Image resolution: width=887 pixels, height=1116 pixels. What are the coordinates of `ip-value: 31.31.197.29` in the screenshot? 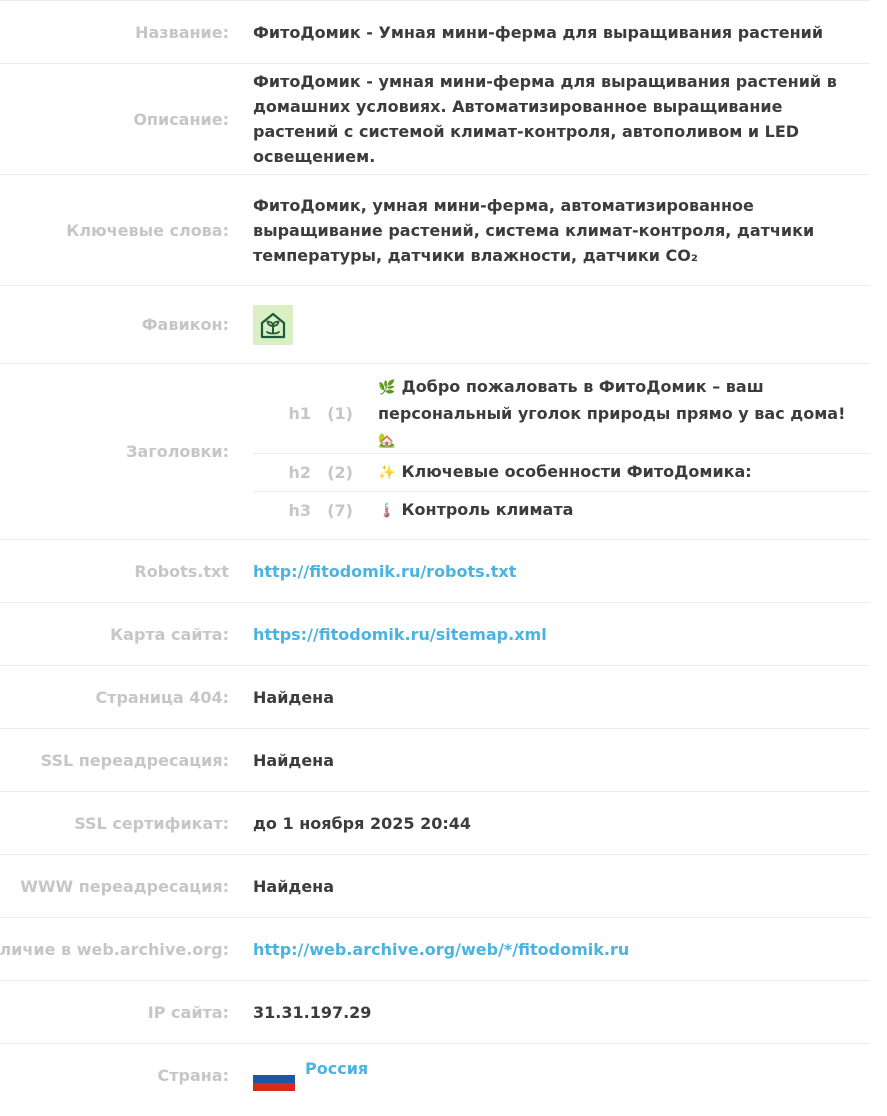 It's located at (312, 1012).